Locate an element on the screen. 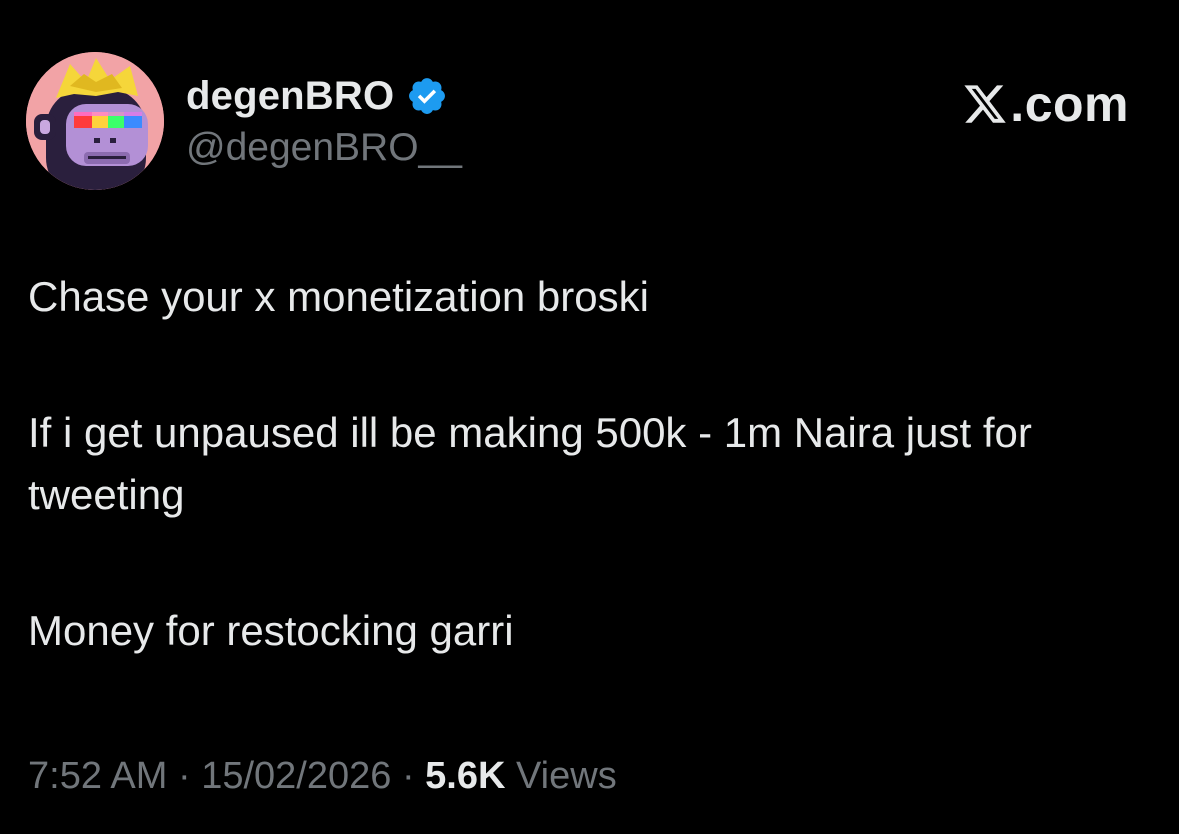 The width and height of the screenshot is (1179, 834). name-row: degenBRO is located at coordinates (324, 96).